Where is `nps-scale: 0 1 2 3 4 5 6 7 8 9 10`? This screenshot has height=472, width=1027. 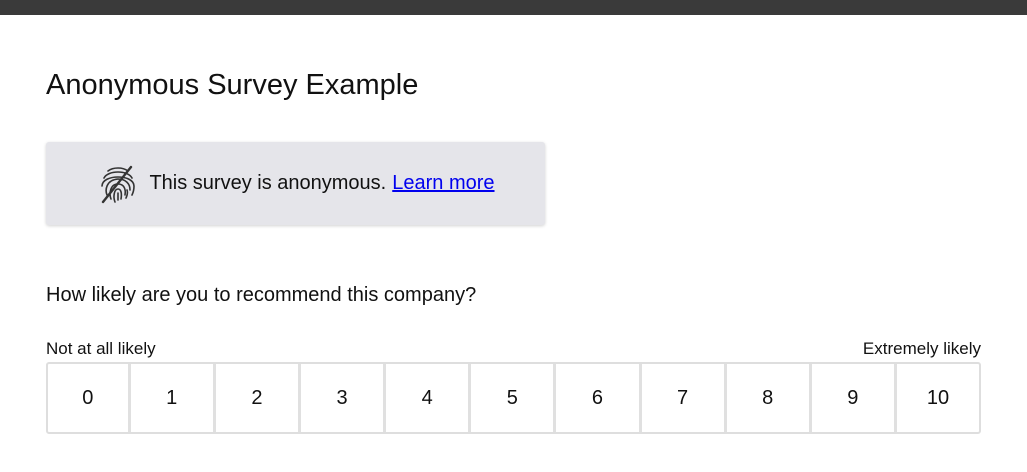
nps-scale: 0 1 2 3 4 5 6 7 8 9 10 is located at coordinates (513, 398).